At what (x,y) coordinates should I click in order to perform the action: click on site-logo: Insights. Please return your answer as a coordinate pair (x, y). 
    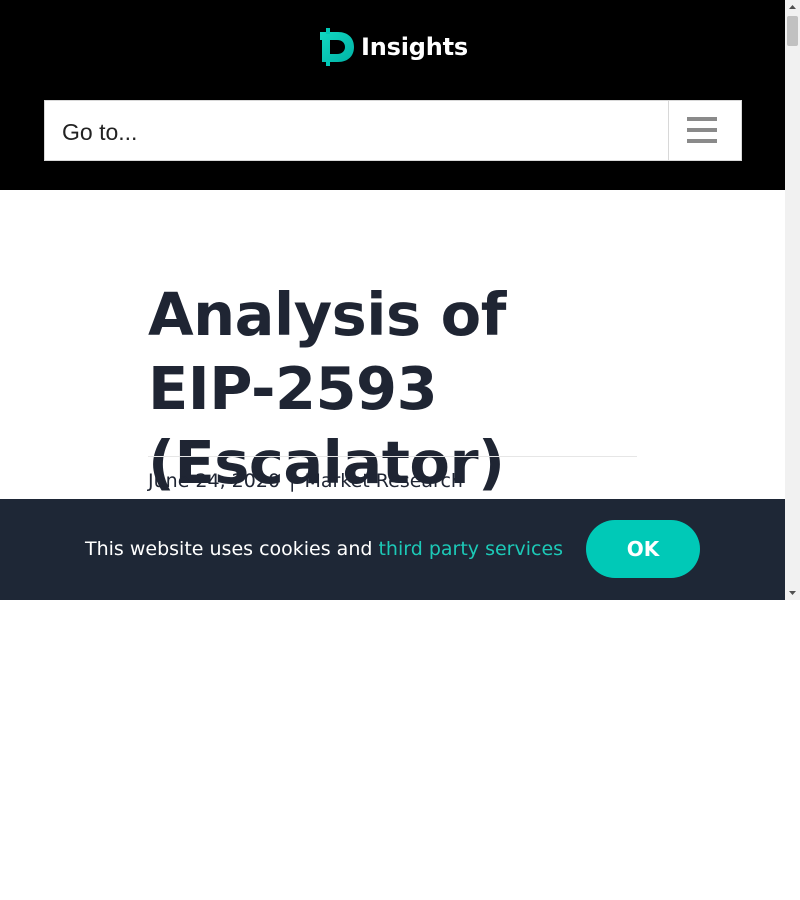
    Looking at the image, I should click on (393, 47).